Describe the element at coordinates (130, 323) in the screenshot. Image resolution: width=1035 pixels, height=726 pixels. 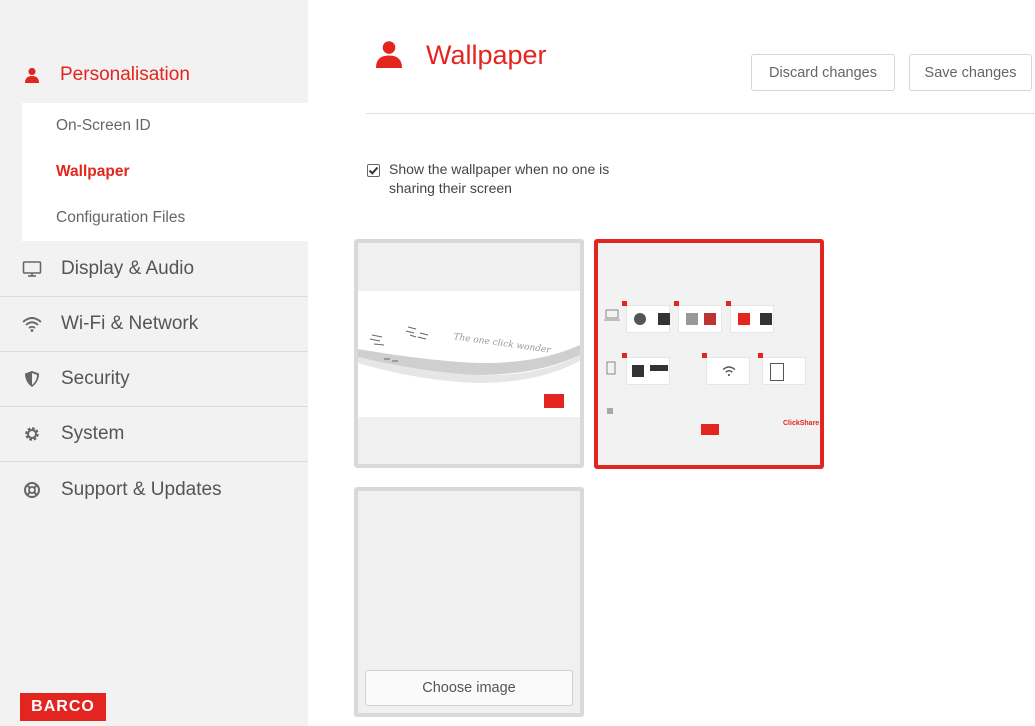
I see `sidebar-item-label: Wi-Fi & Network` at that location.